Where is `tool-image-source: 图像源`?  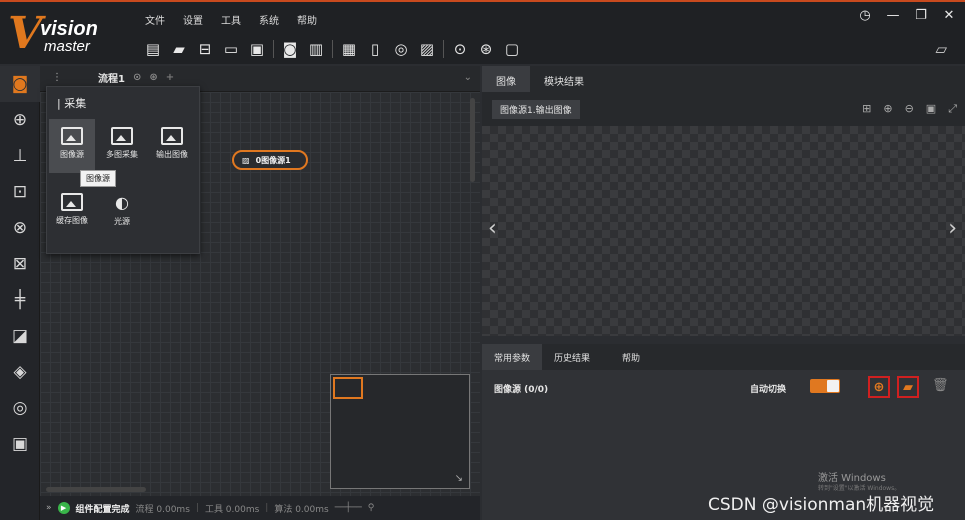
tool-image-source: 图像源 is located at coordinates (72, 146).